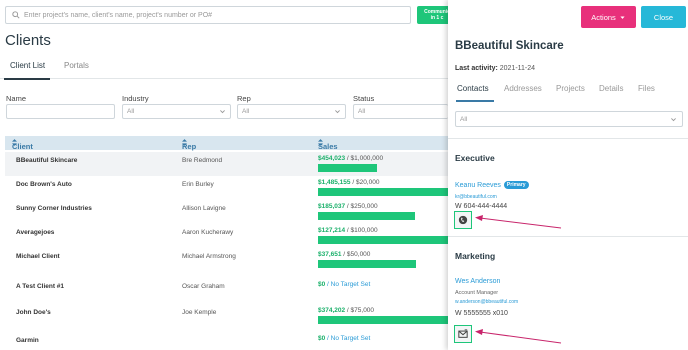 The height and width of the screenshot is (350, 688). What do you see at coordinates (208, 232) in the screenshot?
I see `rep-name: Aaron Kucherawy` at bounding box center [208, 232].